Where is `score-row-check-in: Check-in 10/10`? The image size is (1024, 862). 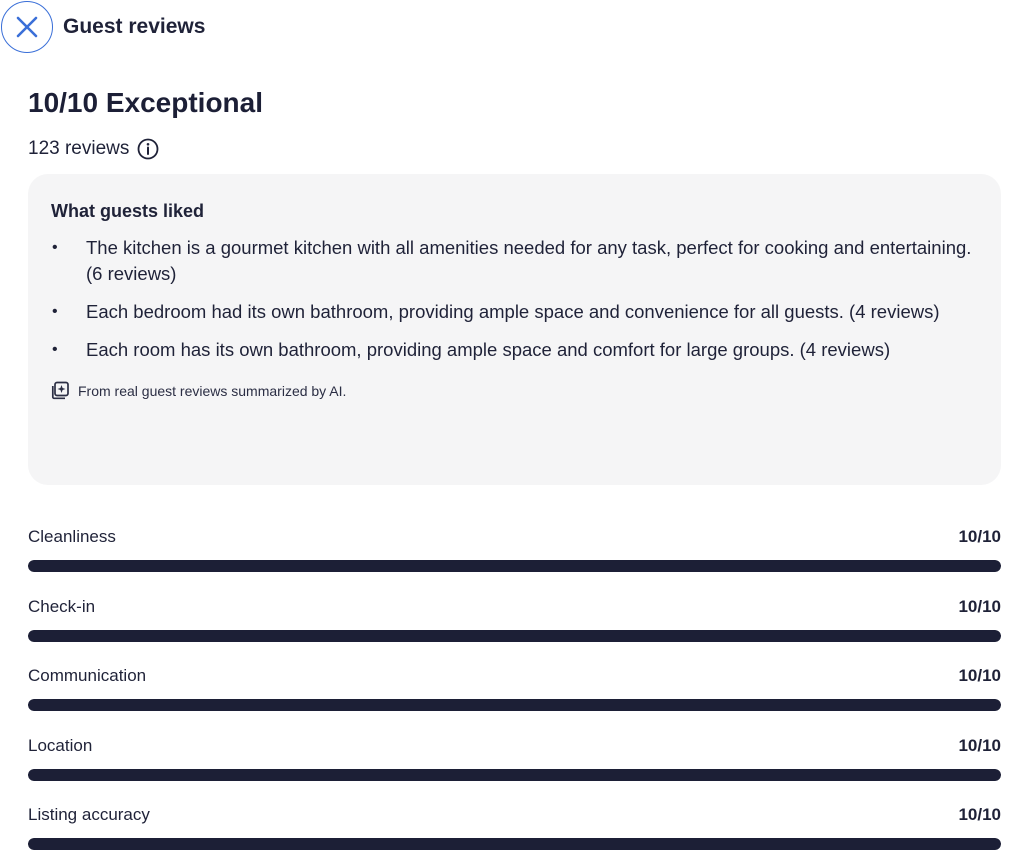 score-row-check-in: Check-in 10/10 is located at coordinates (514, 618).